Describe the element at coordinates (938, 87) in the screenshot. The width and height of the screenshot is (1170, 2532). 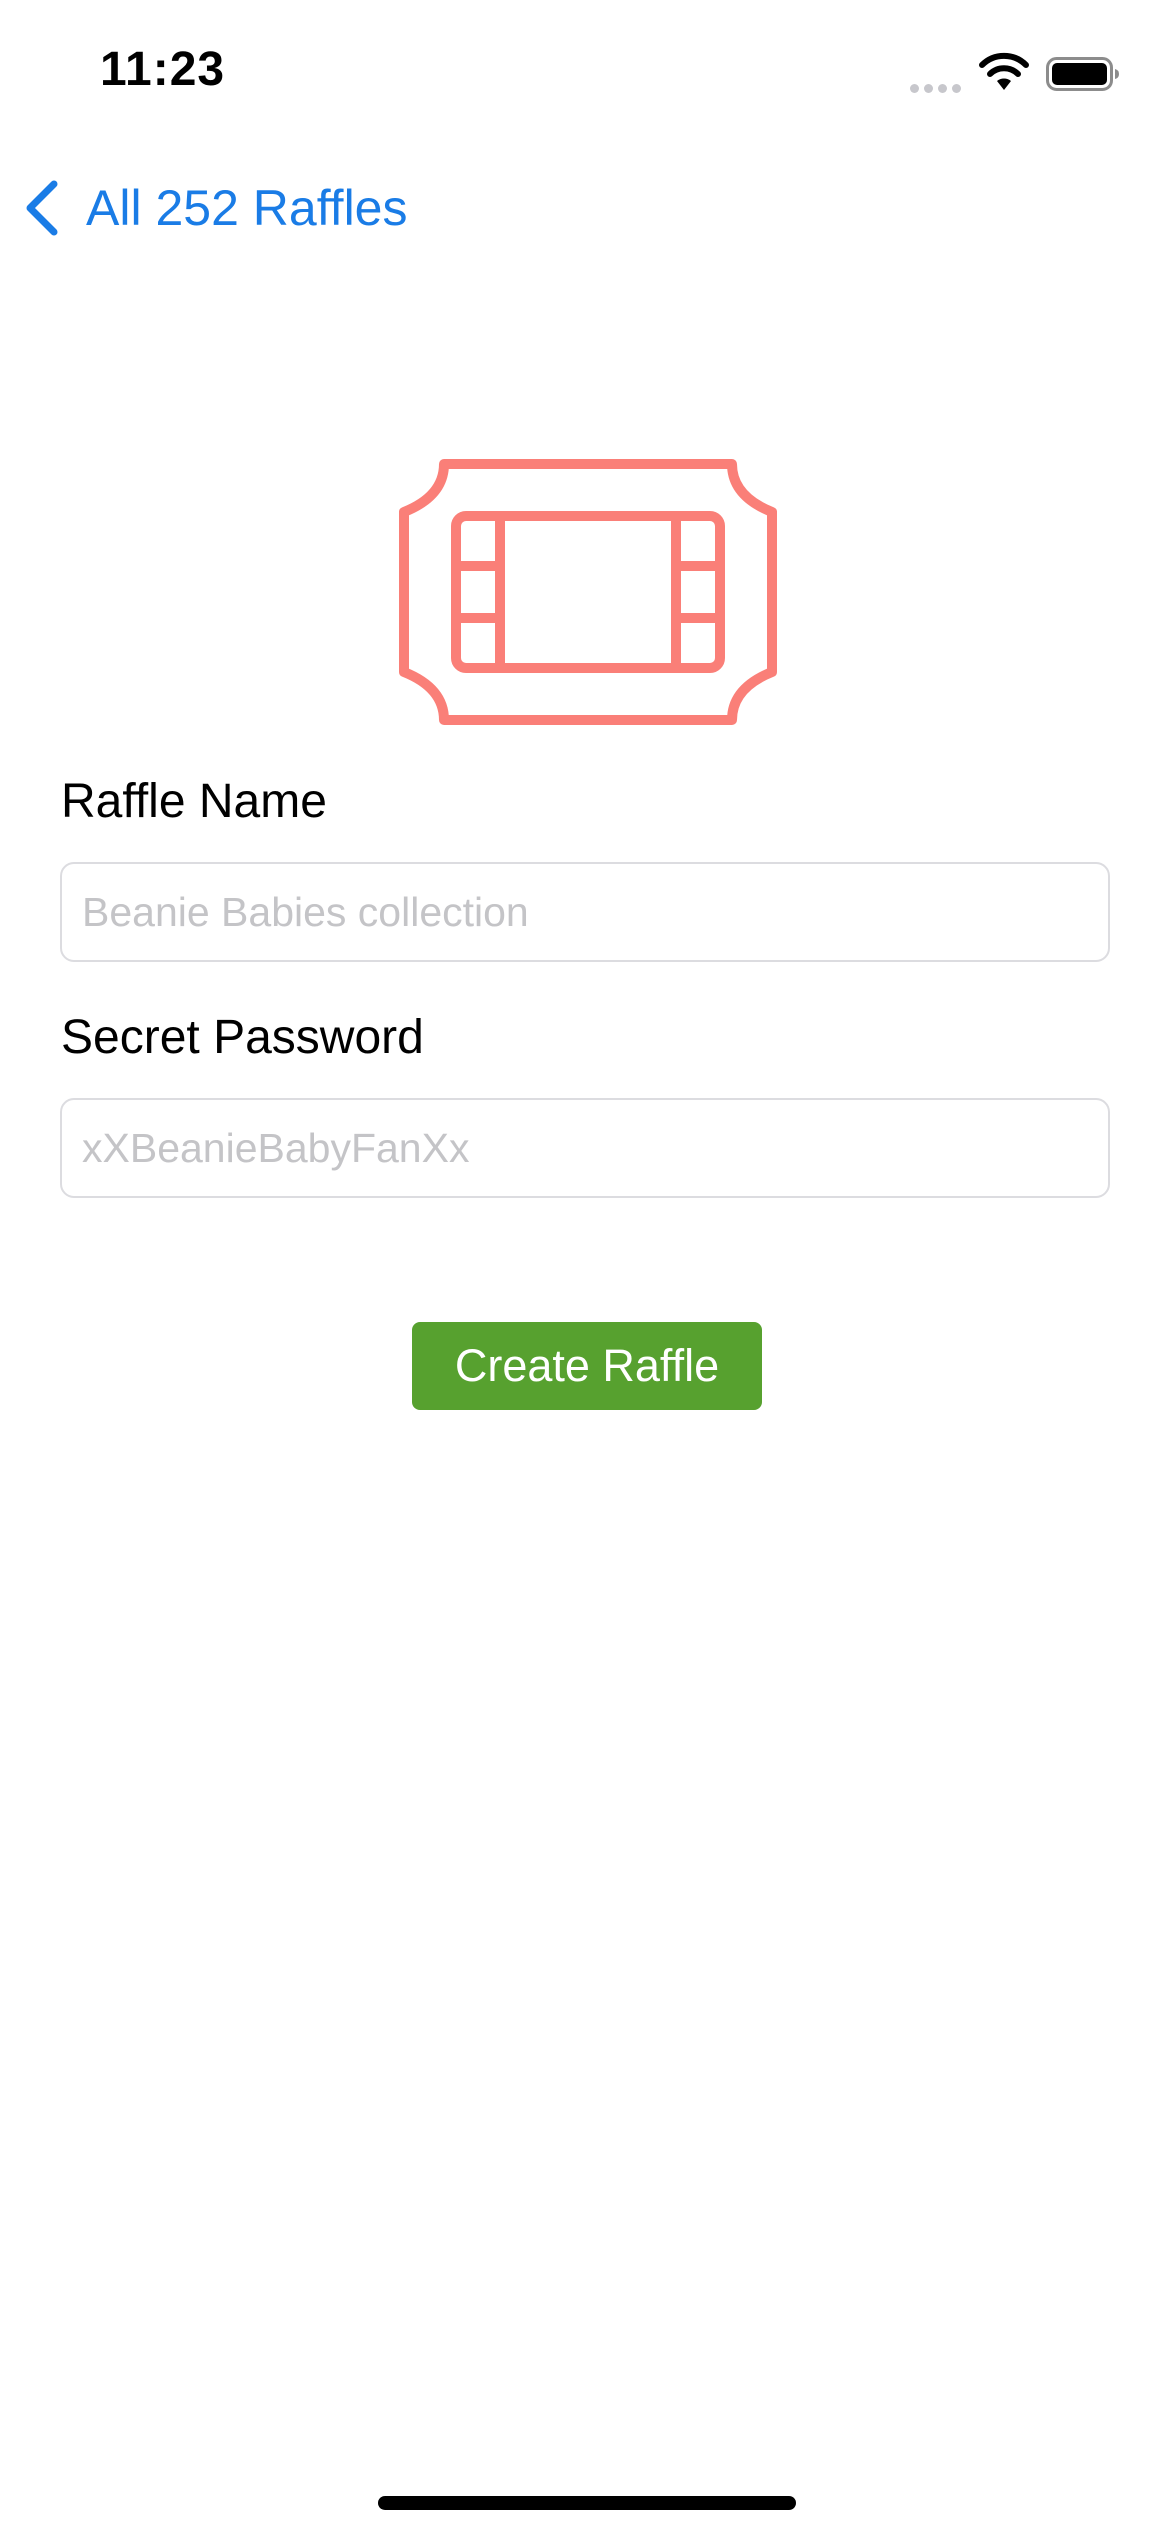
I see `cellular-signal-icon` at that location.